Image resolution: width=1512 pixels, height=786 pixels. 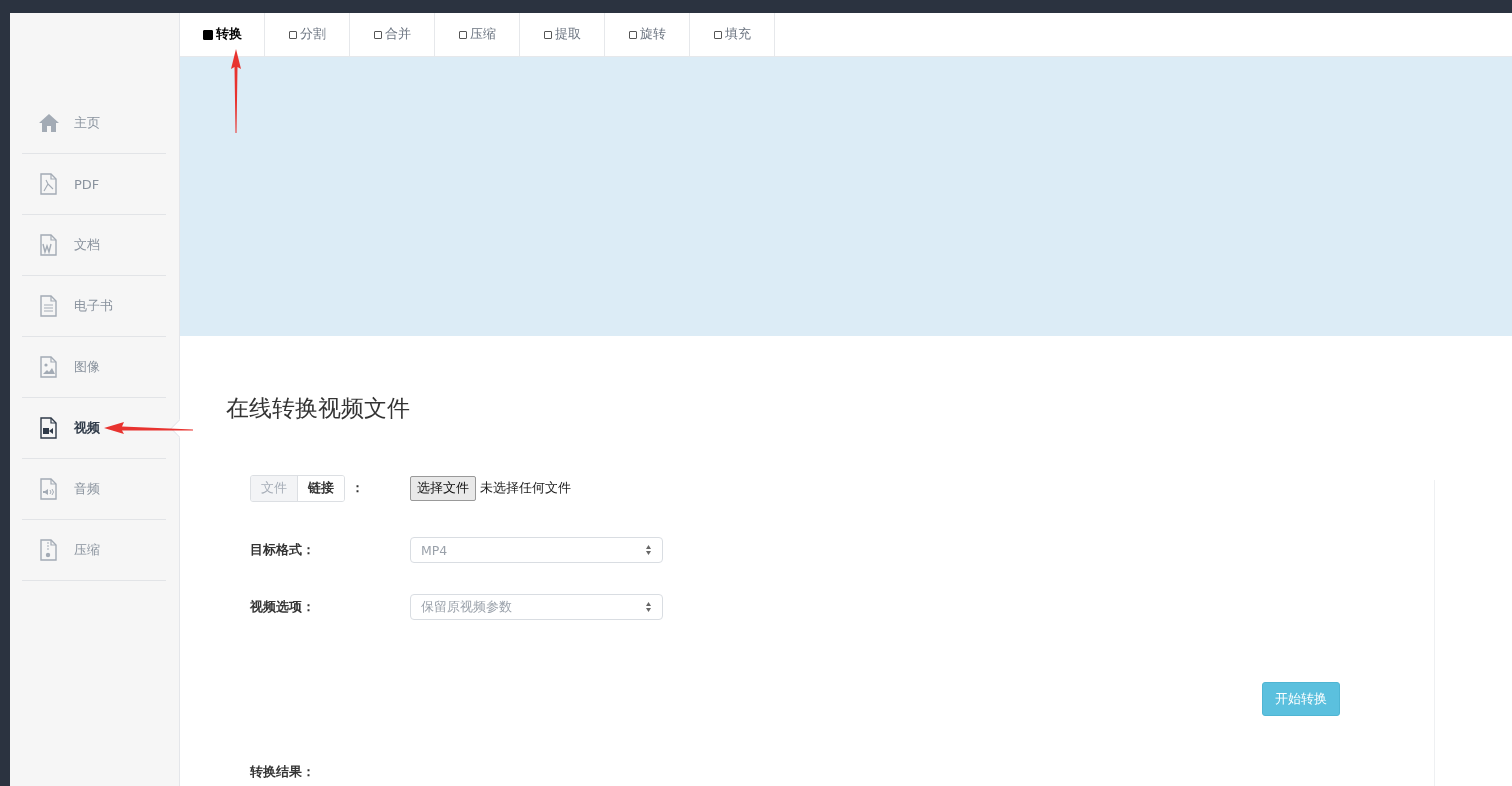 I want to click on tab: 分割, so click(x=307, y=34).